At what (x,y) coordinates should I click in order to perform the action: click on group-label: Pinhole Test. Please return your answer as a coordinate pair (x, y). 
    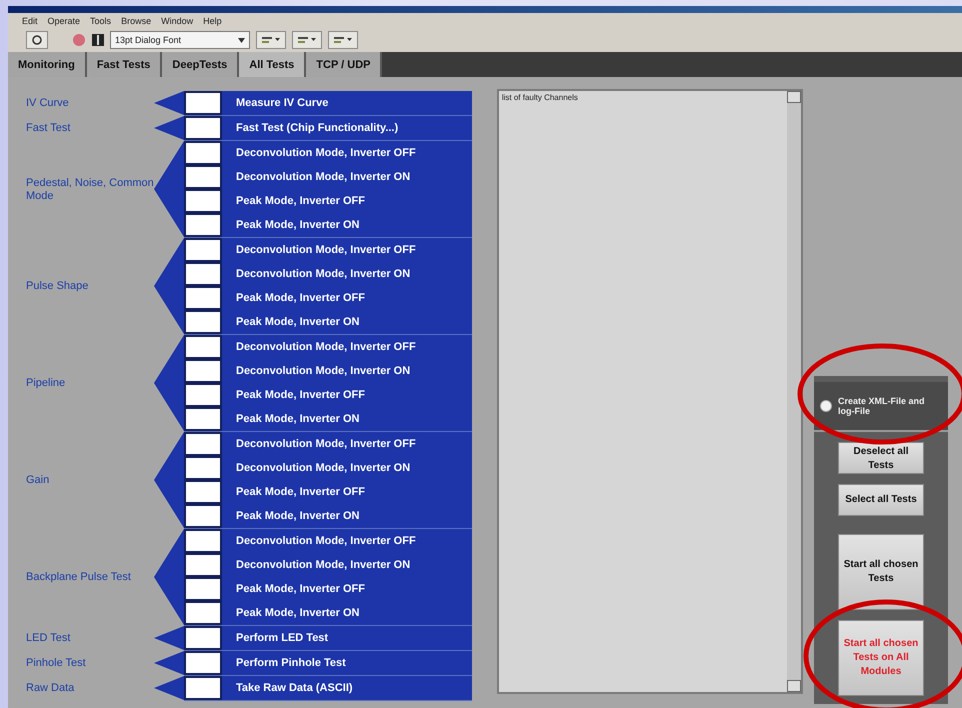
    Looking at the image, I should click on (56, 663).